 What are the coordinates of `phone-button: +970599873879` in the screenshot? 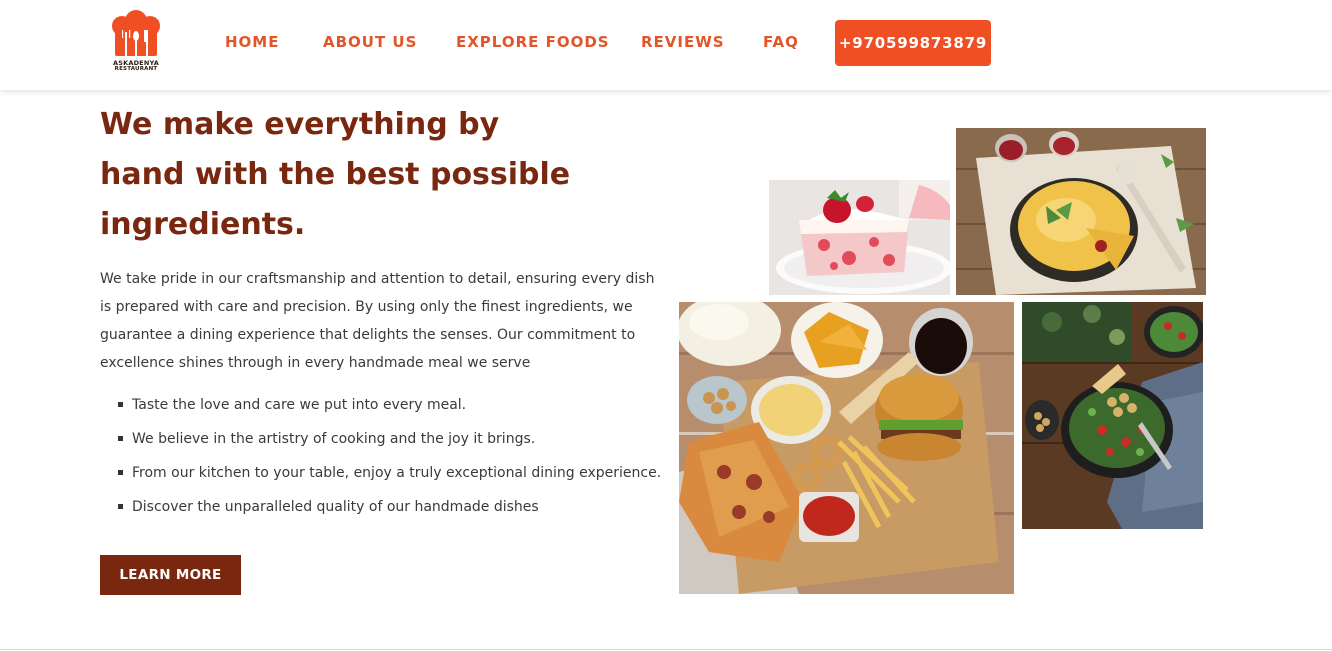 It's located at (913, 43).